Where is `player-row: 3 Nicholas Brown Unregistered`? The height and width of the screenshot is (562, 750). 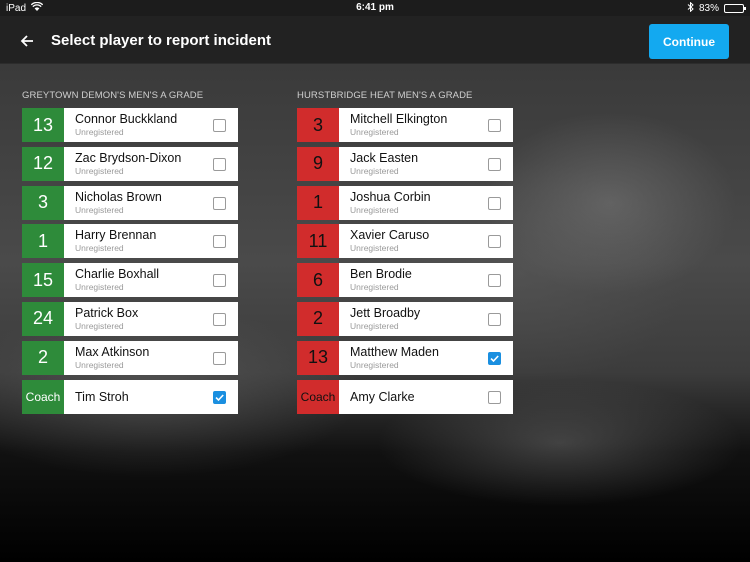 player-row: 3 Nicholas Brown Unregistered is located at coordinates (130, 202).